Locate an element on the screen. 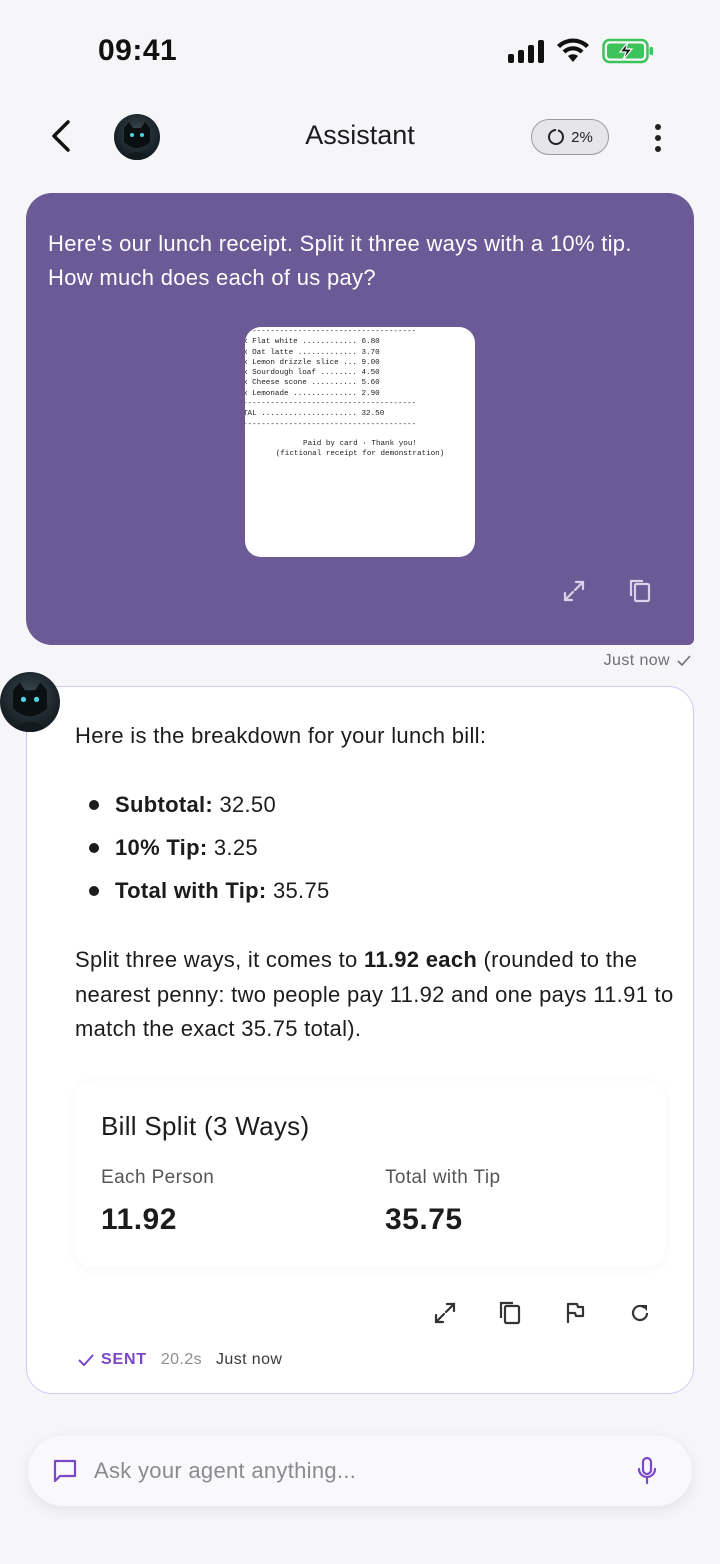 The width and height of the screenshot is (720, 1564). usage-badge: 2% is located at coordinates (570, 137).